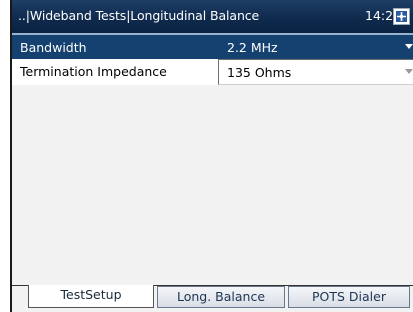 The width and height of the screenshot is (413, 312). What do you see at coordinates (315, 48) in the screenshot?
I see `bandwidth-dropdown: 2.2 MHz` at bounding box center [315, 48].